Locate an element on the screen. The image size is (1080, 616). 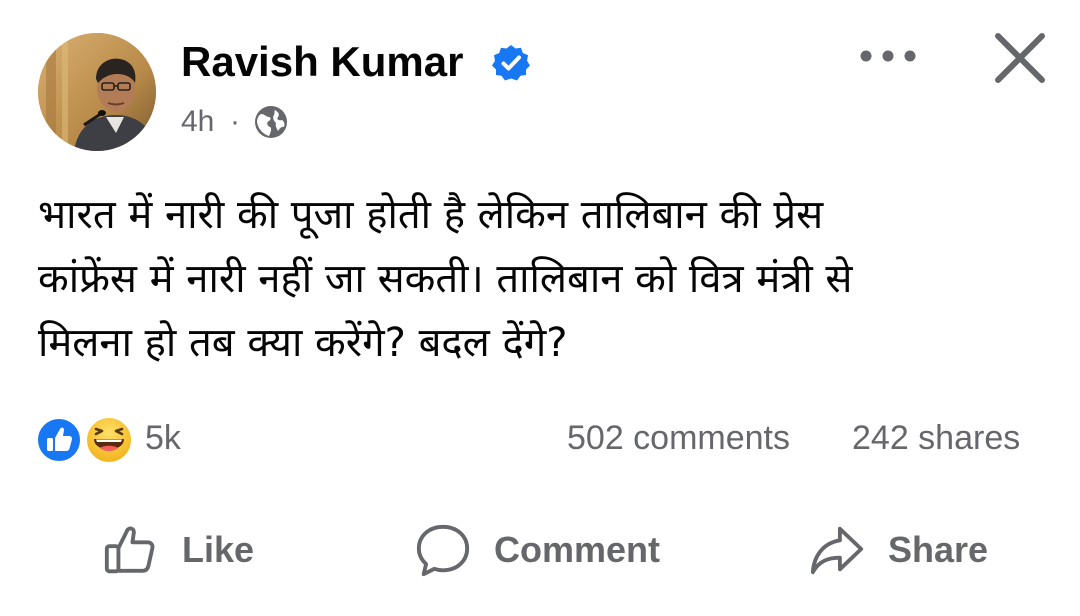
haha-reaction-icon is located at coordinates (109, 440).